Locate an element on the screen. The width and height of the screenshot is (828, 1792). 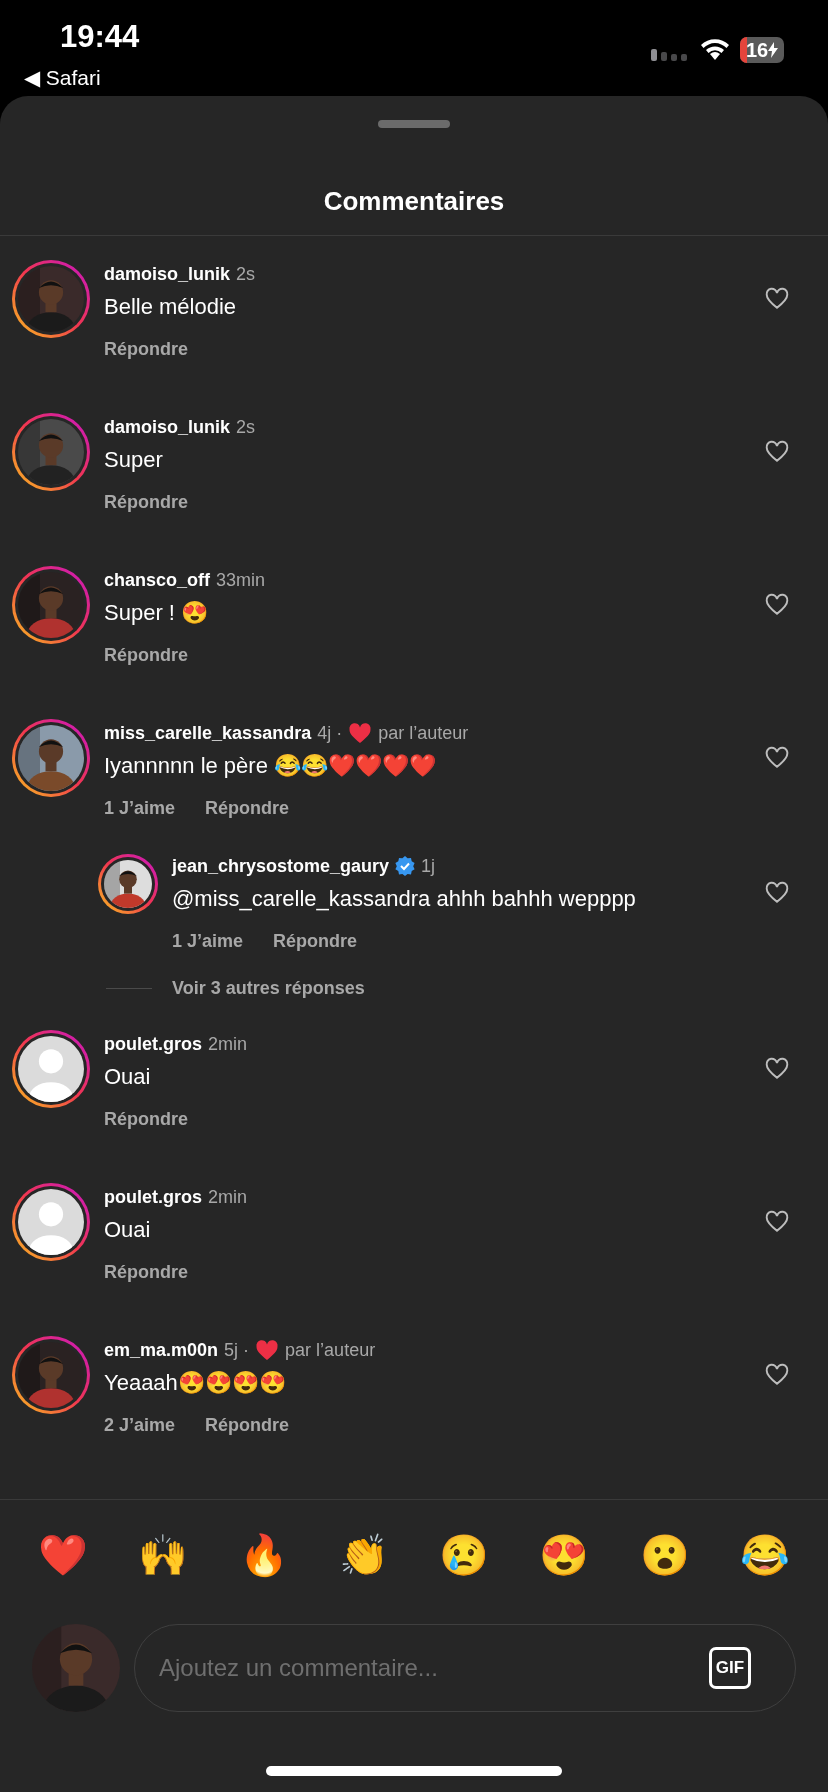
view-more-replies-link: Voir 3 autres réponses is located at coordinates (268, 988).